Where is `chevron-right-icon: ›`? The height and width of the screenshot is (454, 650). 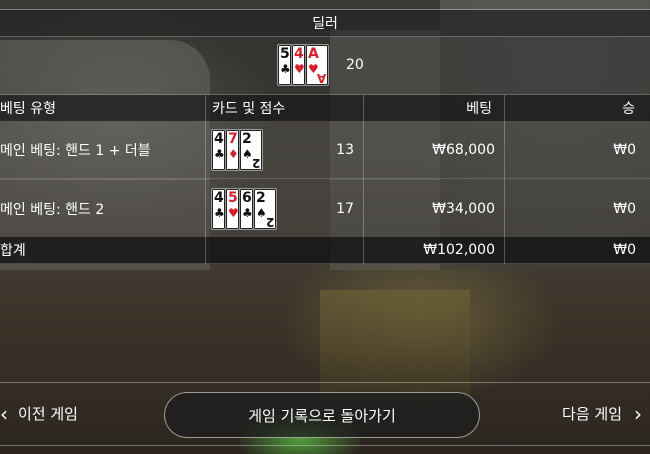 chevron-right-icon: › is located at coordinates (638, 413).